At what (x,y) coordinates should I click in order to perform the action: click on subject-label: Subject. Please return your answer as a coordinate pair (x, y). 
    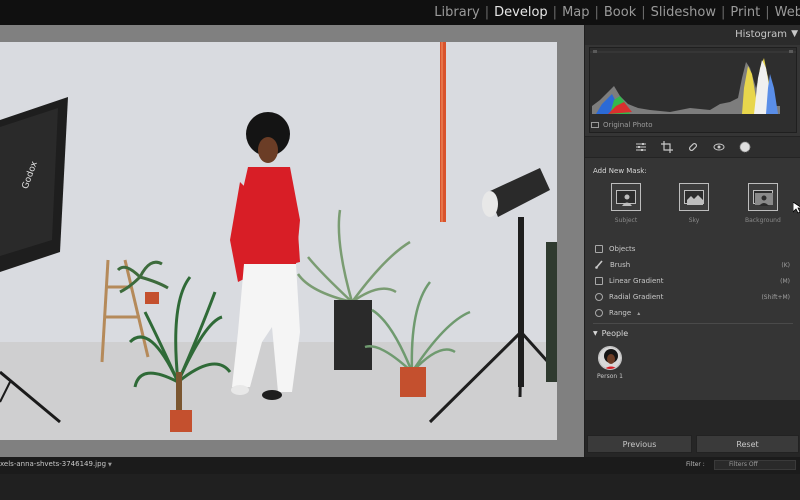
    Looking at the image, I should click on (626, 220).